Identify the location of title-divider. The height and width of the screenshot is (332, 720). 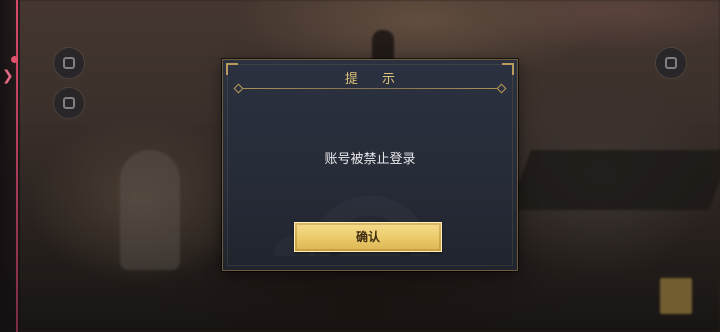
(370, 88).